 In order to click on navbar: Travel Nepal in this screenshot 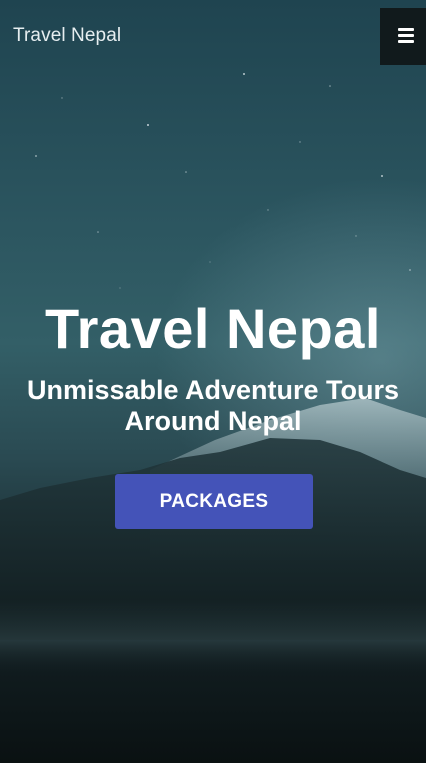, I will do `click(213, 36)`.